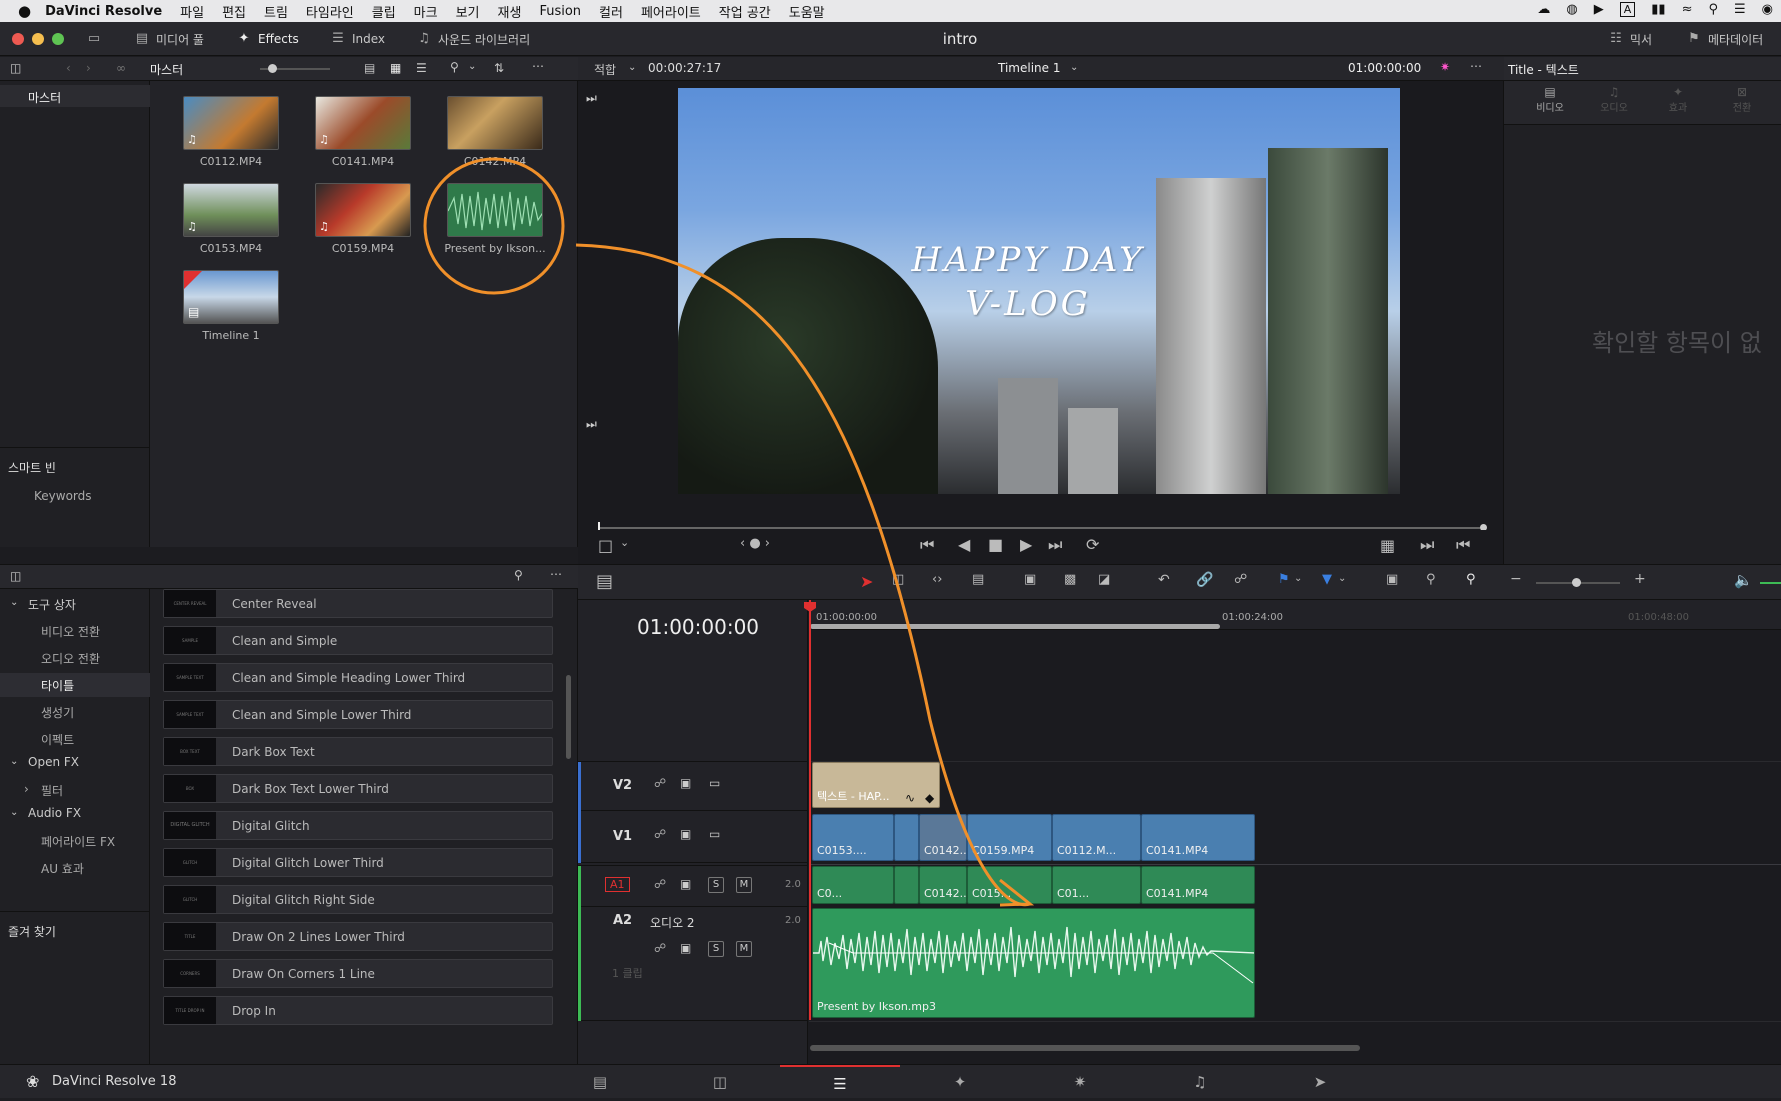  What do you see at coordinates (75, 868) in the screenshot?
I see `tree-au-effects: AU 효과` at bounding box center [75, 868].